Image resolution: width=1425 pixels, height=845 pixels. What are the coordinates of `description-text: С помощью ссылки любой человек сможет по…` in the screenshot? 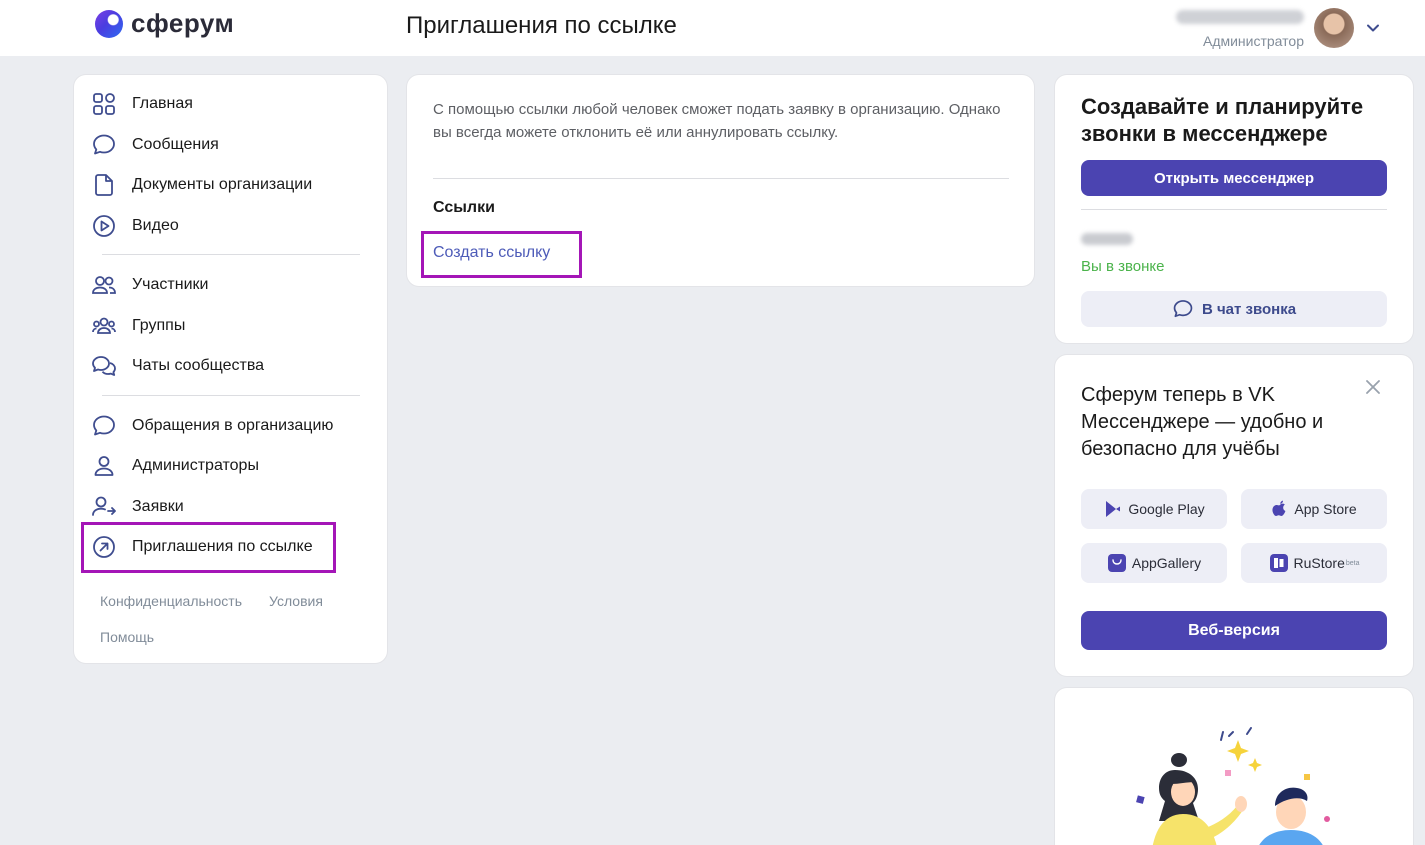 It's located at (717, 121).